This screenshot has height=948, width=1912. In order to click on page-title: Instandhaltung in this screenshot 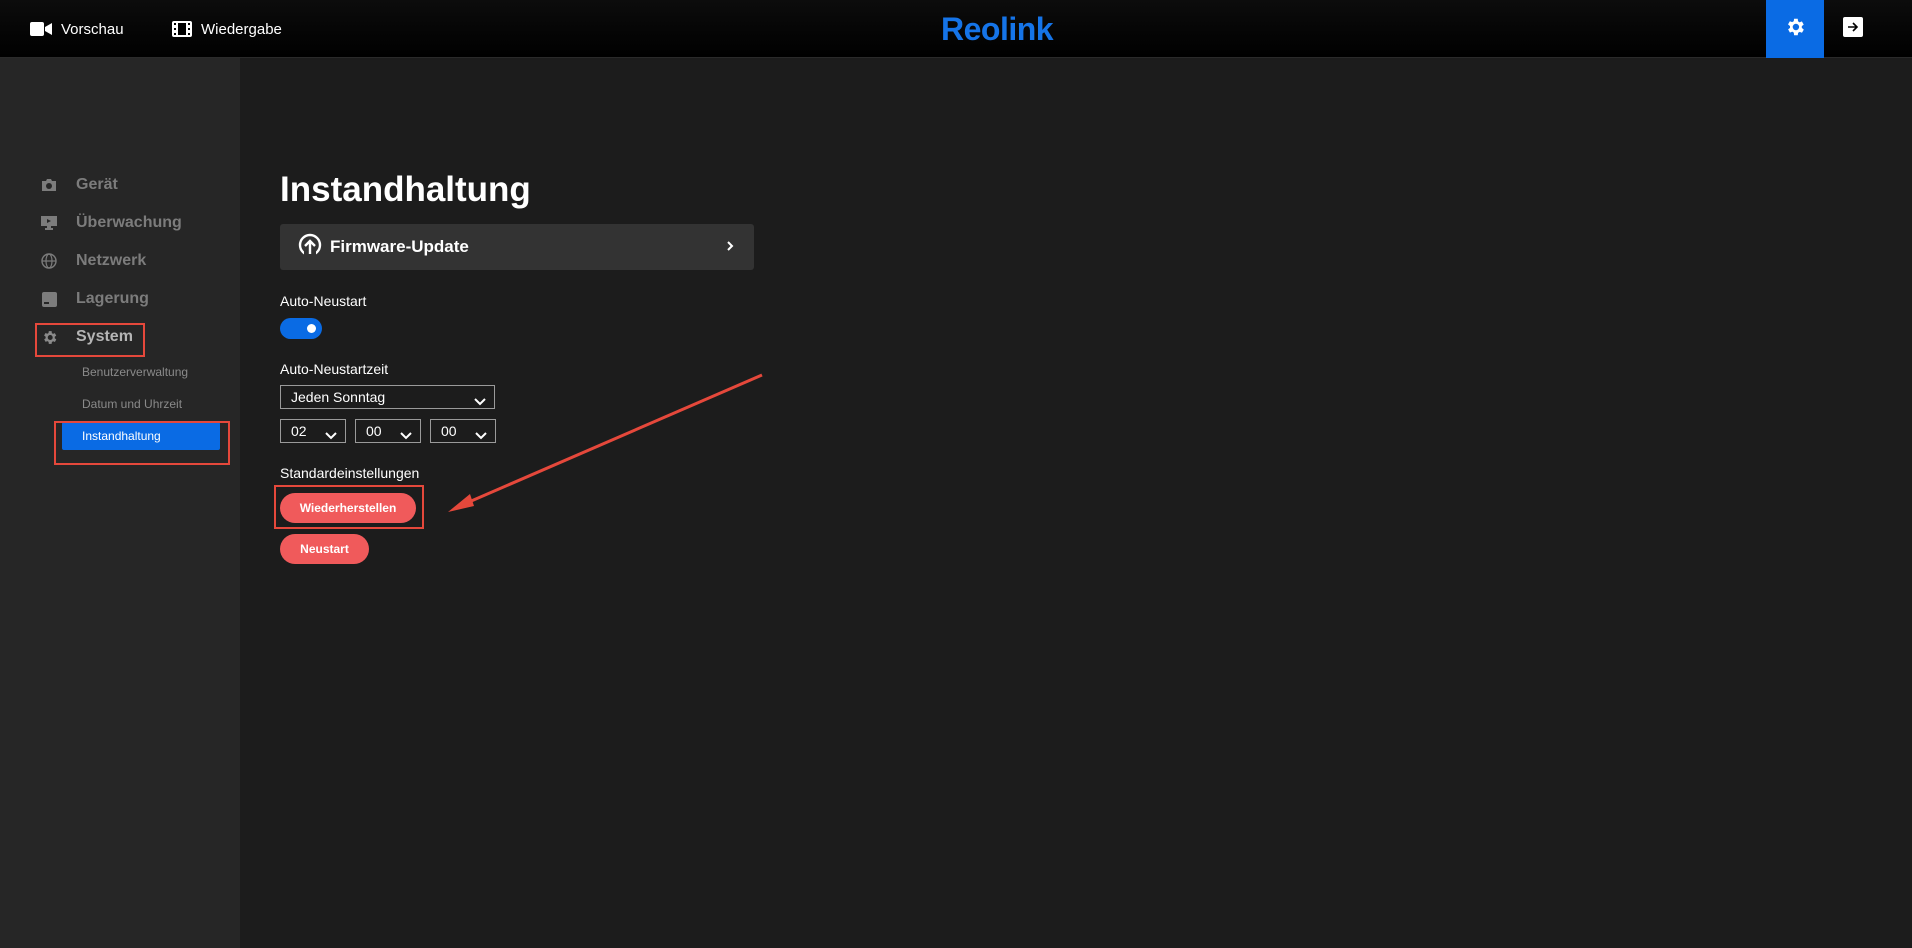, I will do `click(405, 189)`.